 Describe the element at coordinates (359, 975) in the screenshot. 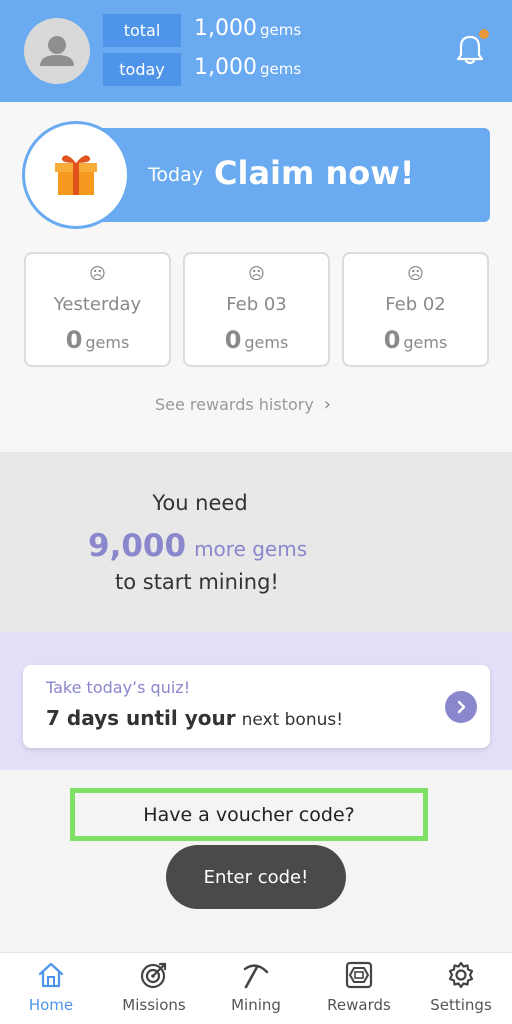

I see `gem-box-icon` at that location.